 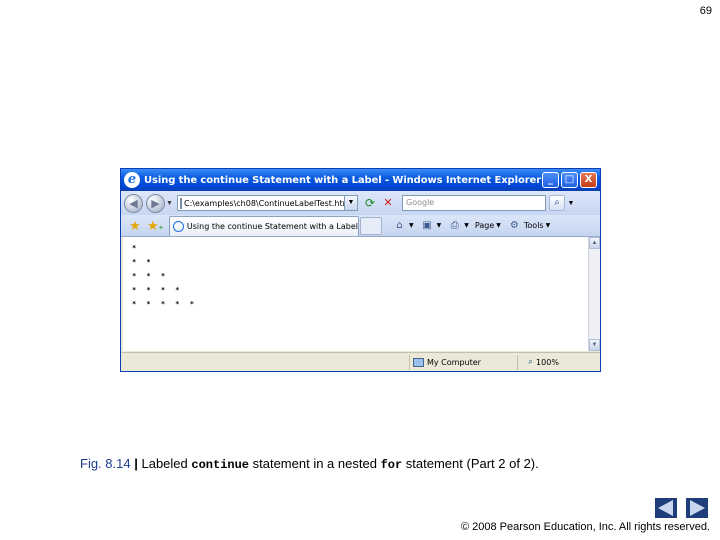 What do you see at coordinates (399, 225) in the screenshot?
I see `home-icon: ⌂` at bounding box center [399, 225].